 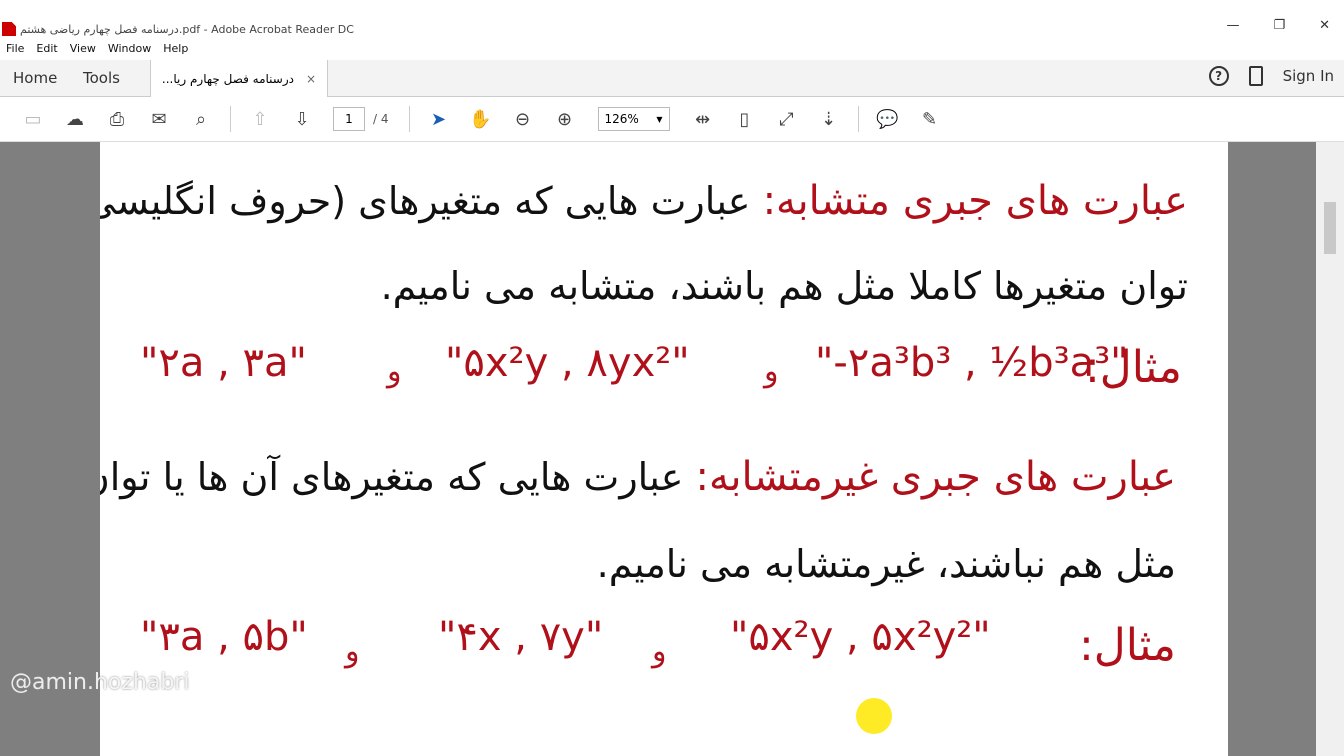 What do you see at coordinates (1232, 25) in the screenshot?
I see `minimize-button: —` at bounding box center [1232, 25].